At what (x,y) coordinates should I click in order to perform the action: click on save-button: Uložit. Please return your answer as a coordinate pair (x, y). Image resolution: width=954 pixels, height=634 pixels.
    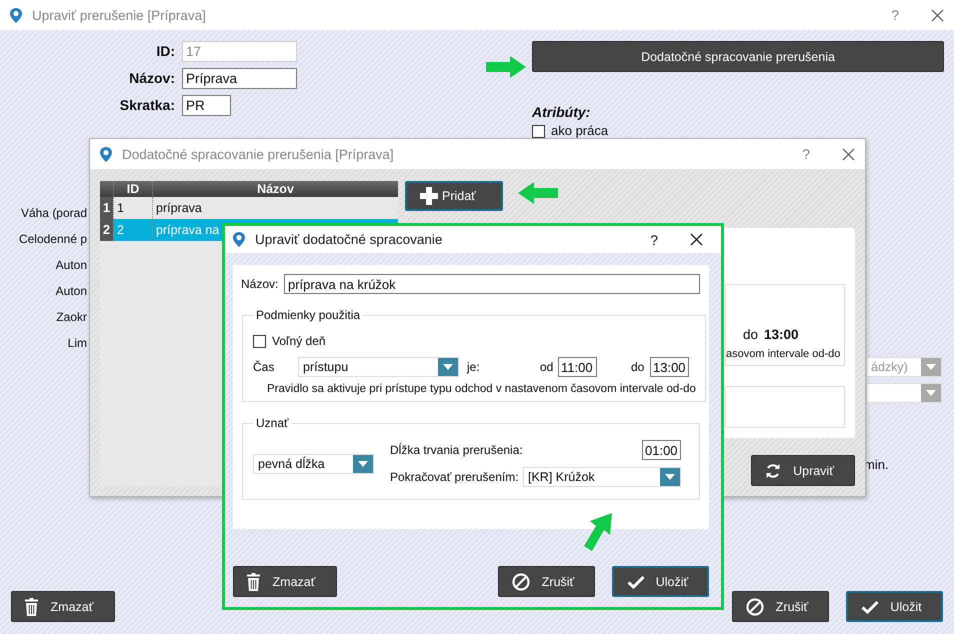
    Looking at the image, I should click on (894, 606).